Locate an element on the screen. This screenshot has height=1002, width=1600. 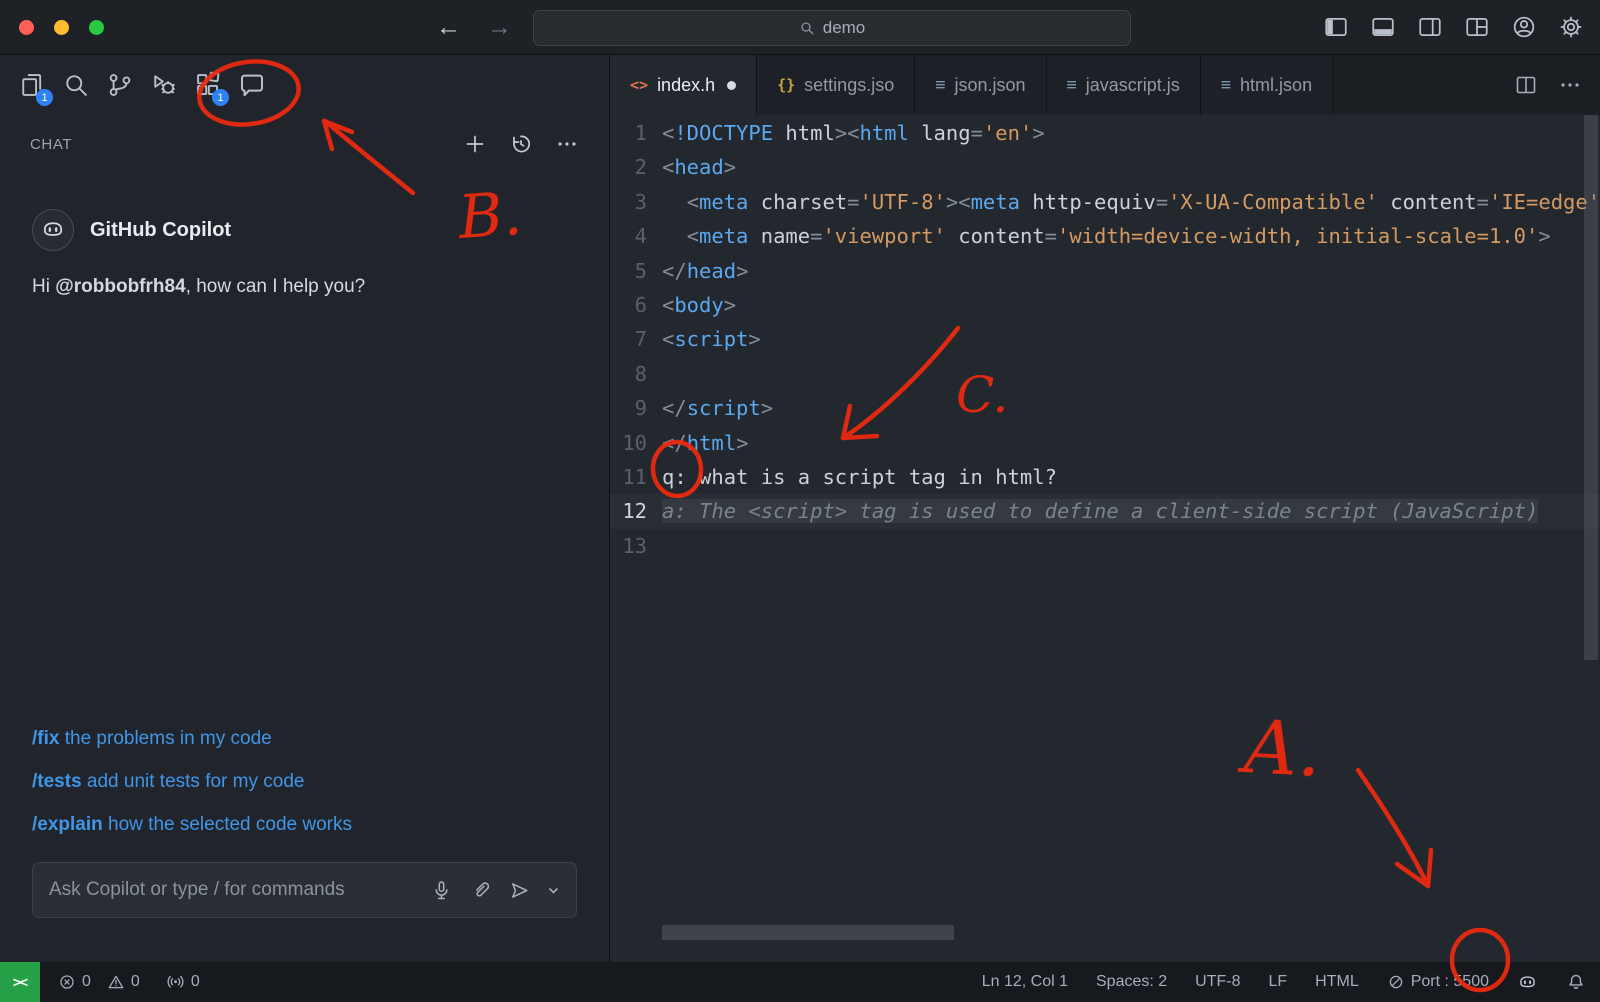
copilot-header: GitHub Copilot is located at coordinates (304, 230).